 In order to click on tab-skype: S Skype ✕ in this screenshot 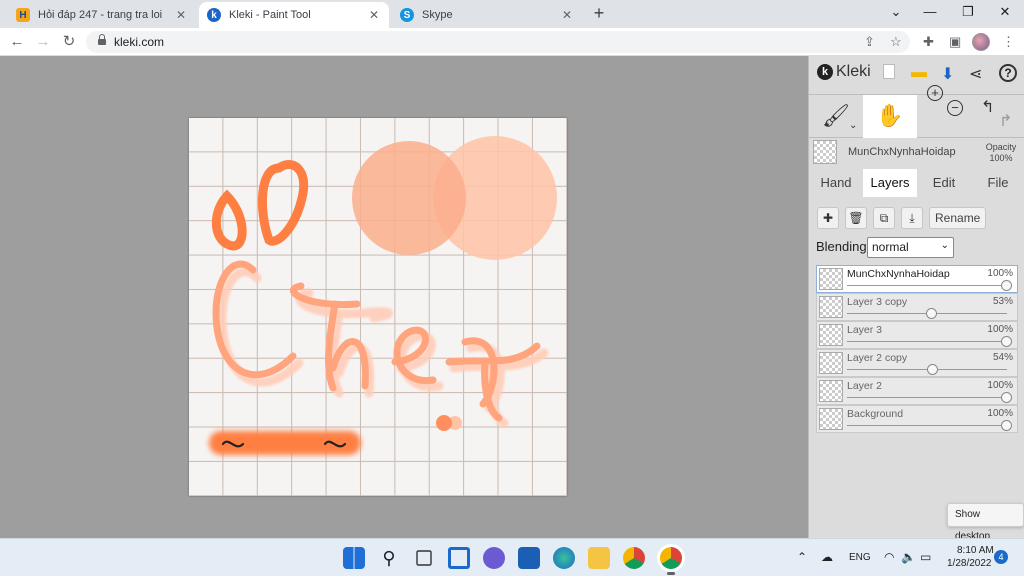, I will do `click(487, 15)`.